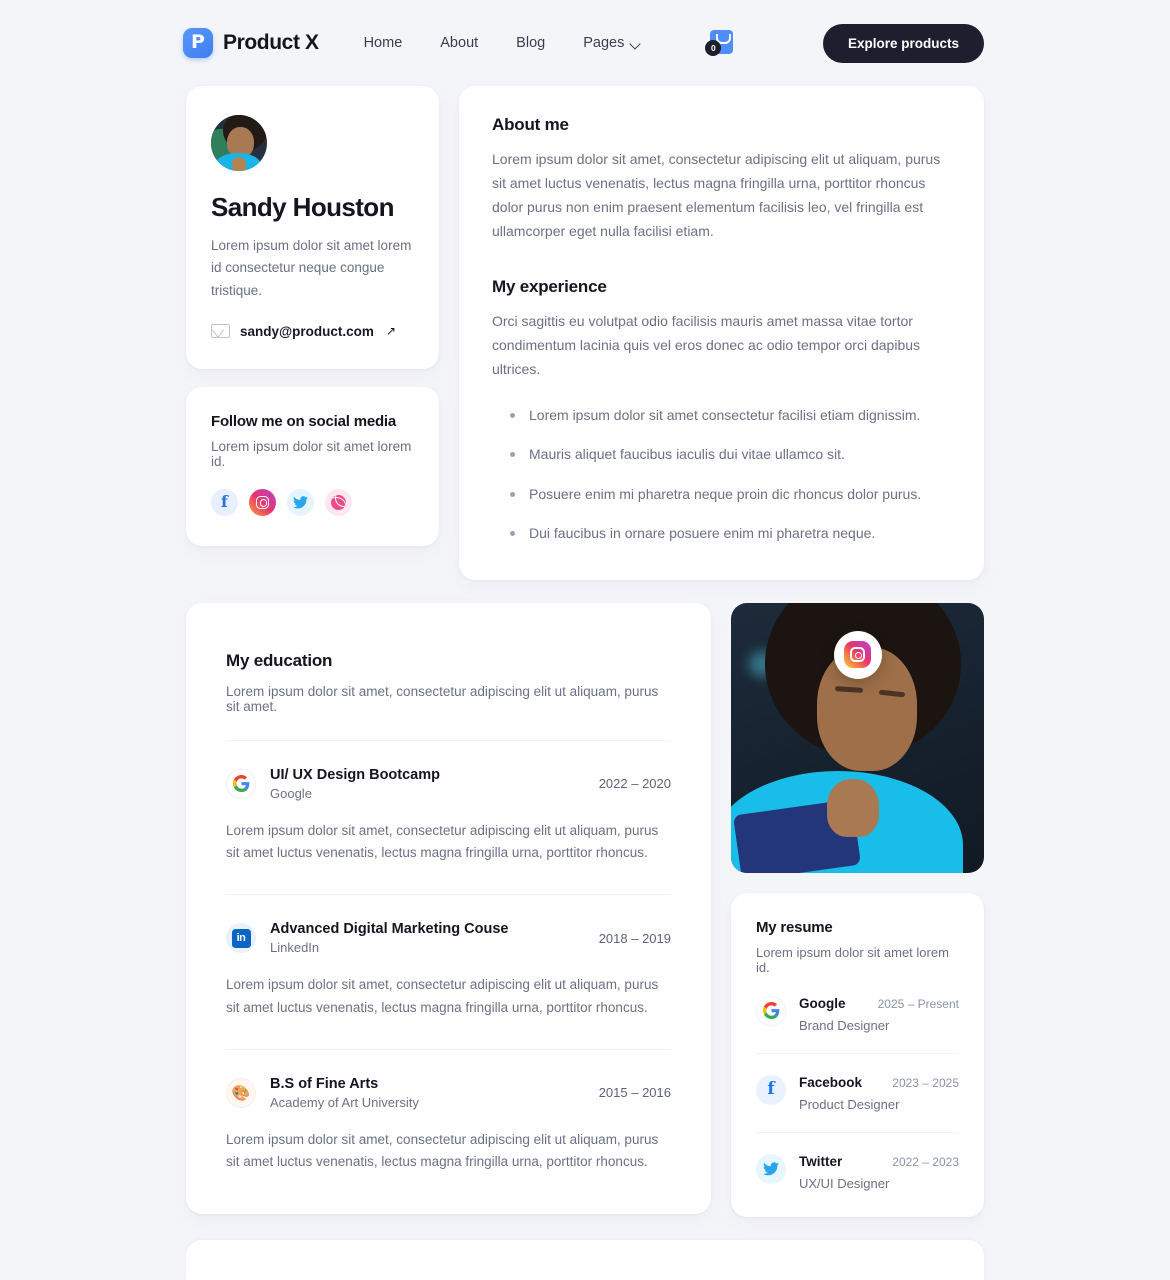 This screenshot has width=1170, height=1280. What do you see at coordinates (390, 331) in the screenshot?
I see `external-link-arrow-icon: ↗` at bounding box center [390, 331].